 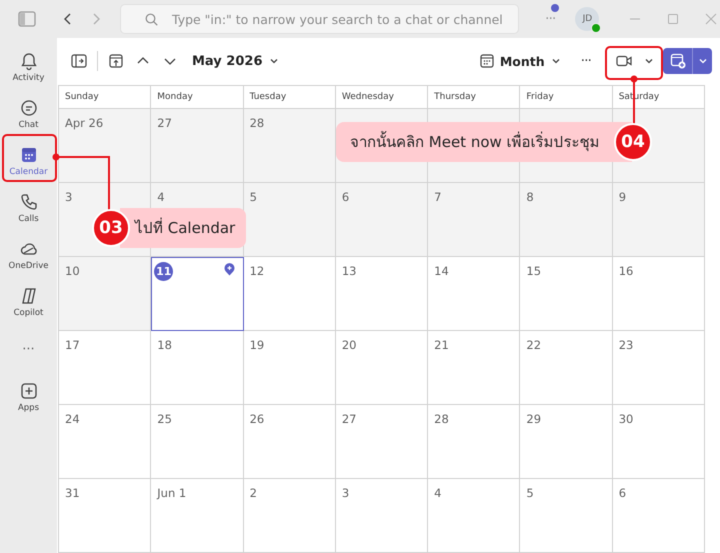 I want to click on sidebar-label: Activity, so click(x=28, y=77).